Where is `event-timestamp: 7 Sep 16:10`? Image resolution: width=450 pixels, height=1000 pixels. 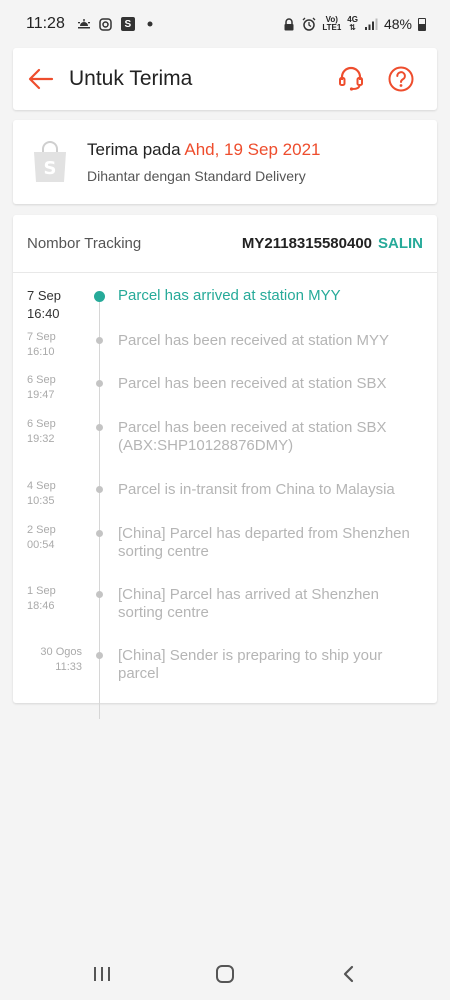 event-timestamp: 7 Sep 16:10 is located at coordinates (57, 345).